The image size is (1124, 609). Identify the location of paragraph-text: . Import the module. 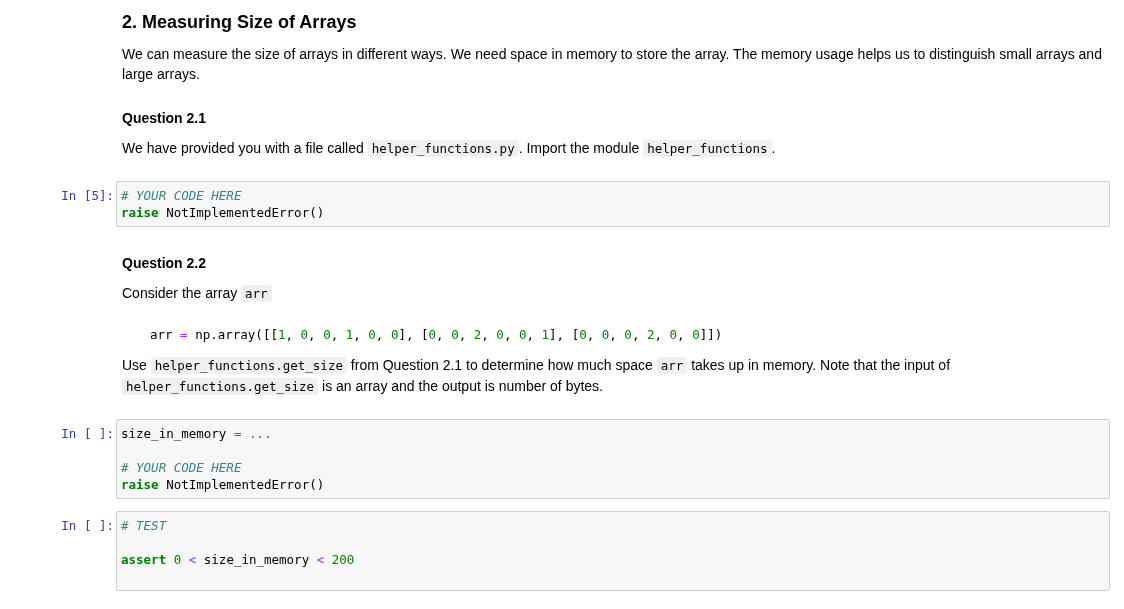
(579, 148).